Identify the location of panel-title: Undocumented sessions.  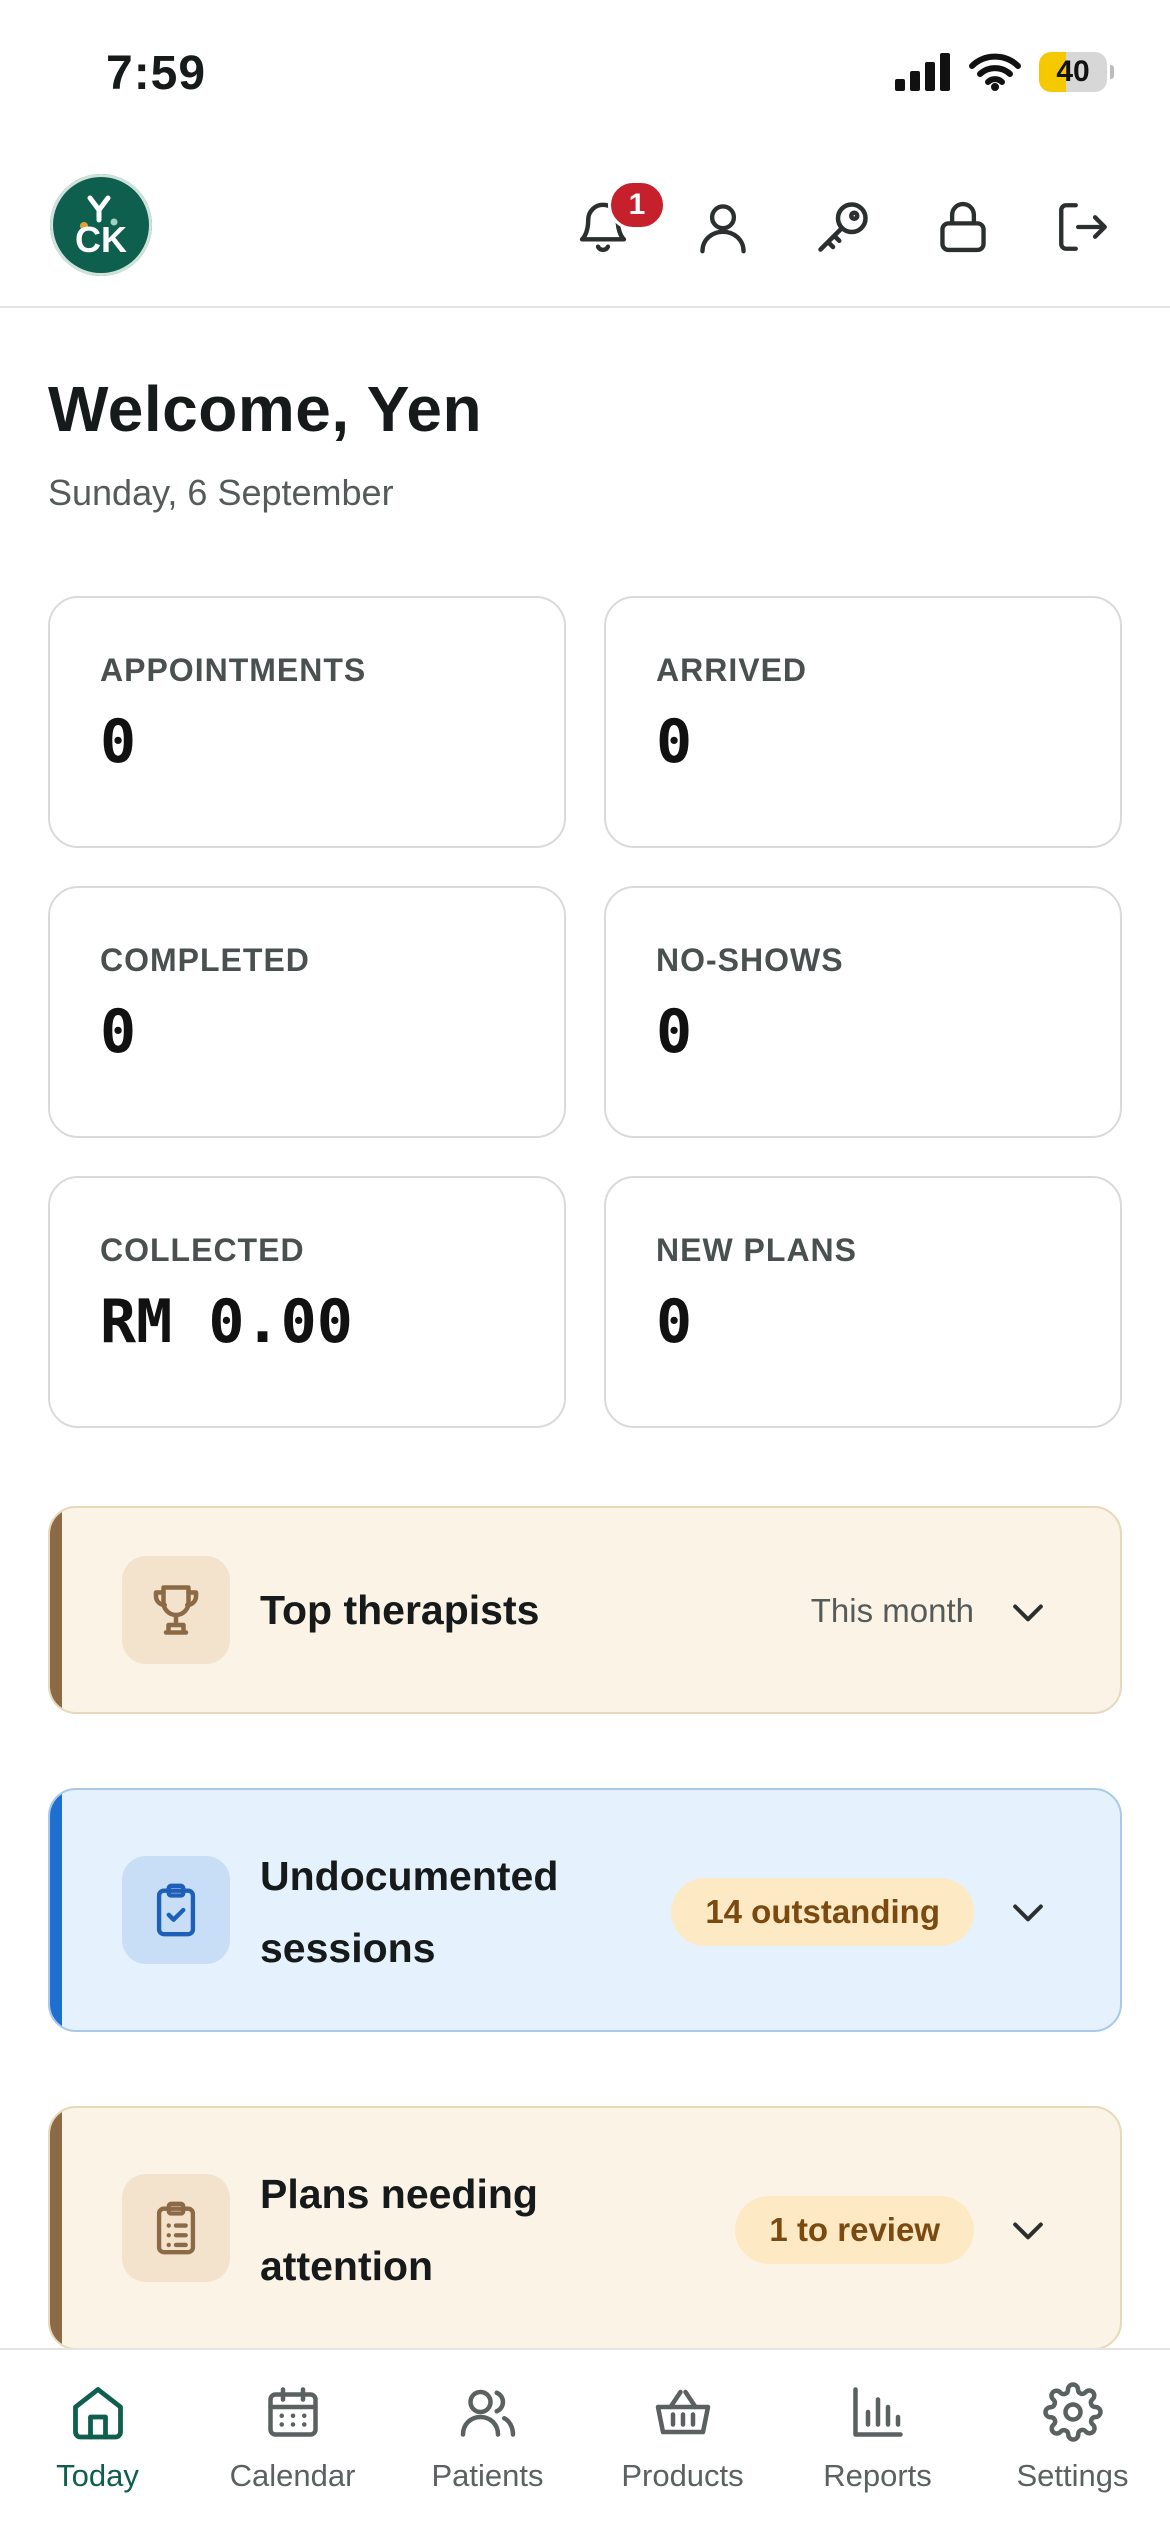
(409, 1912).